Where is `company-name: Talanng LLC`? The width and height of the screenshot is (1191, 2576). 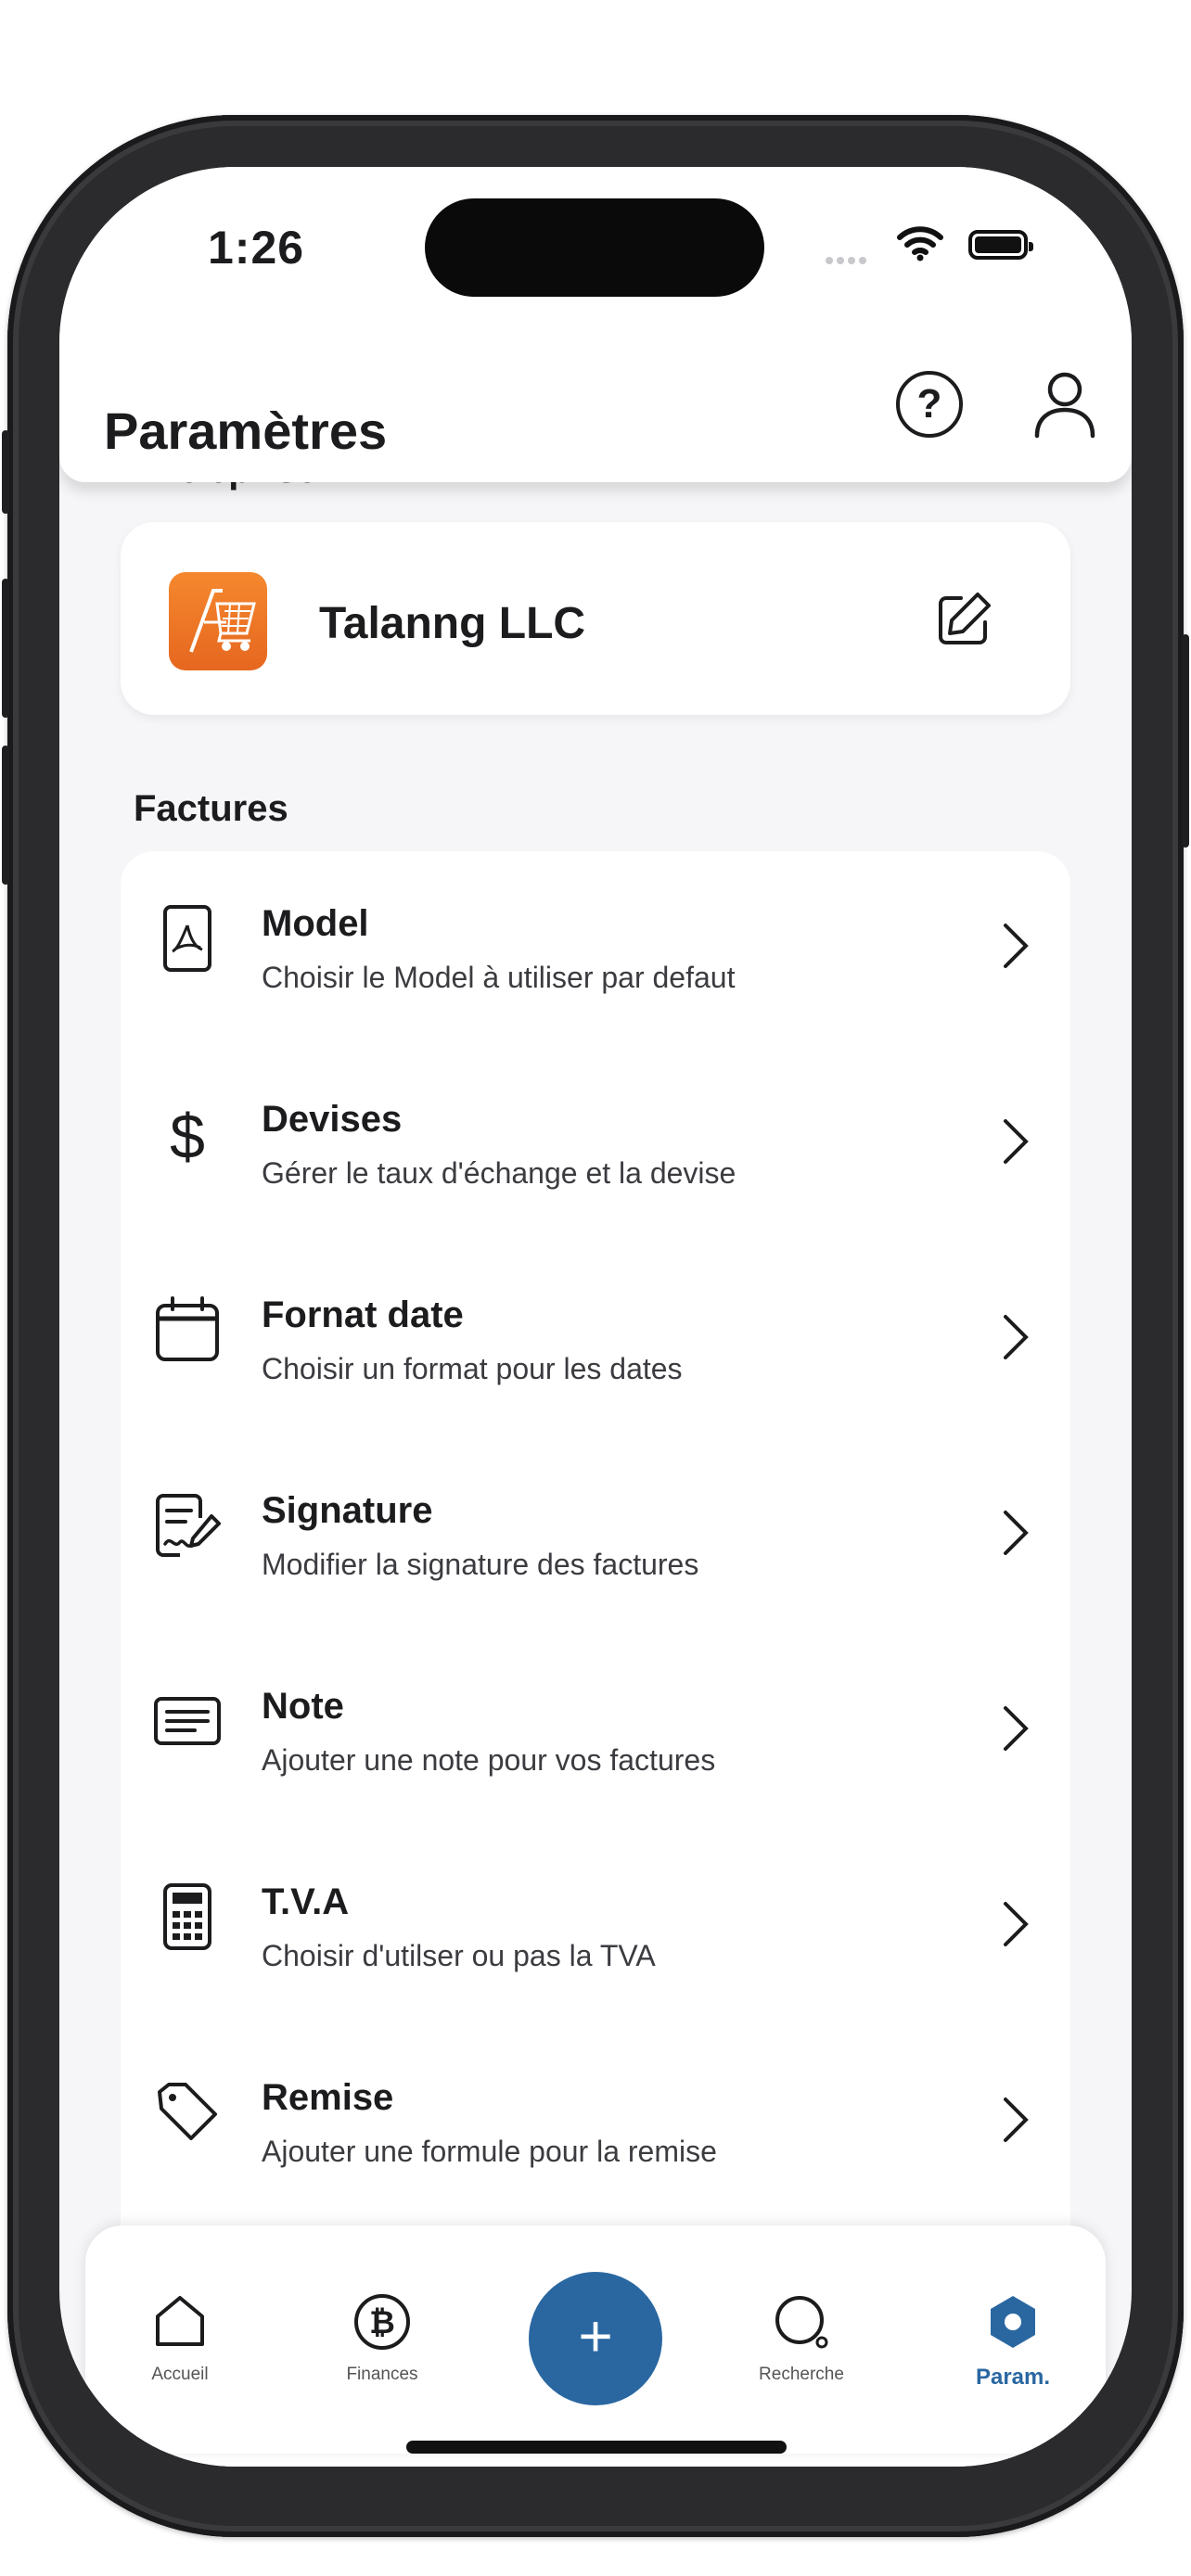 company-name: Talanng LLC is located at coordinates (452, 623).